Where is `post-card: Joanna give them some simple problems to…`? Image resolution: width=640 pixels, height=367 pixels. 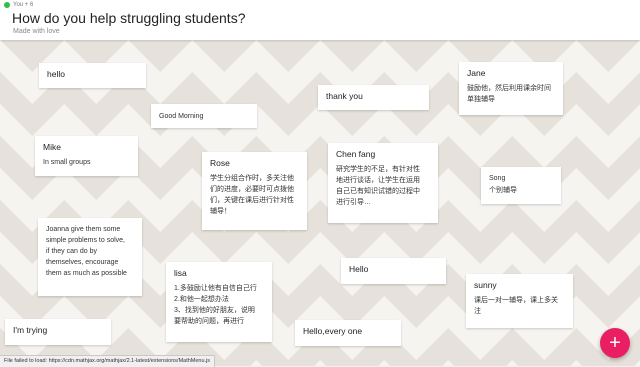
post-card: Joanna give them some simple problems to… is located at coordinates (90, 257).